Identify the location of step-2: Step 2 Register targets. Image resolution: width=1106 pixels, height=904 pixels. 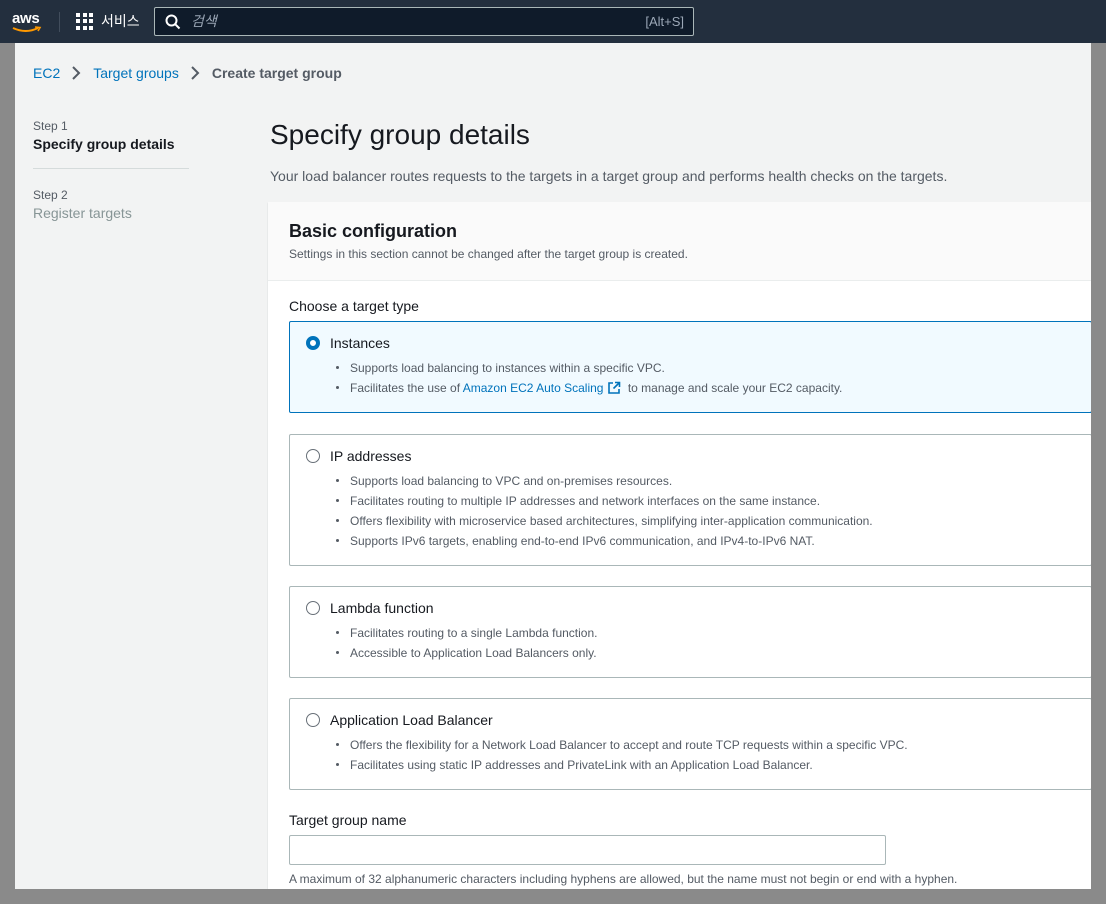
(111, 204).